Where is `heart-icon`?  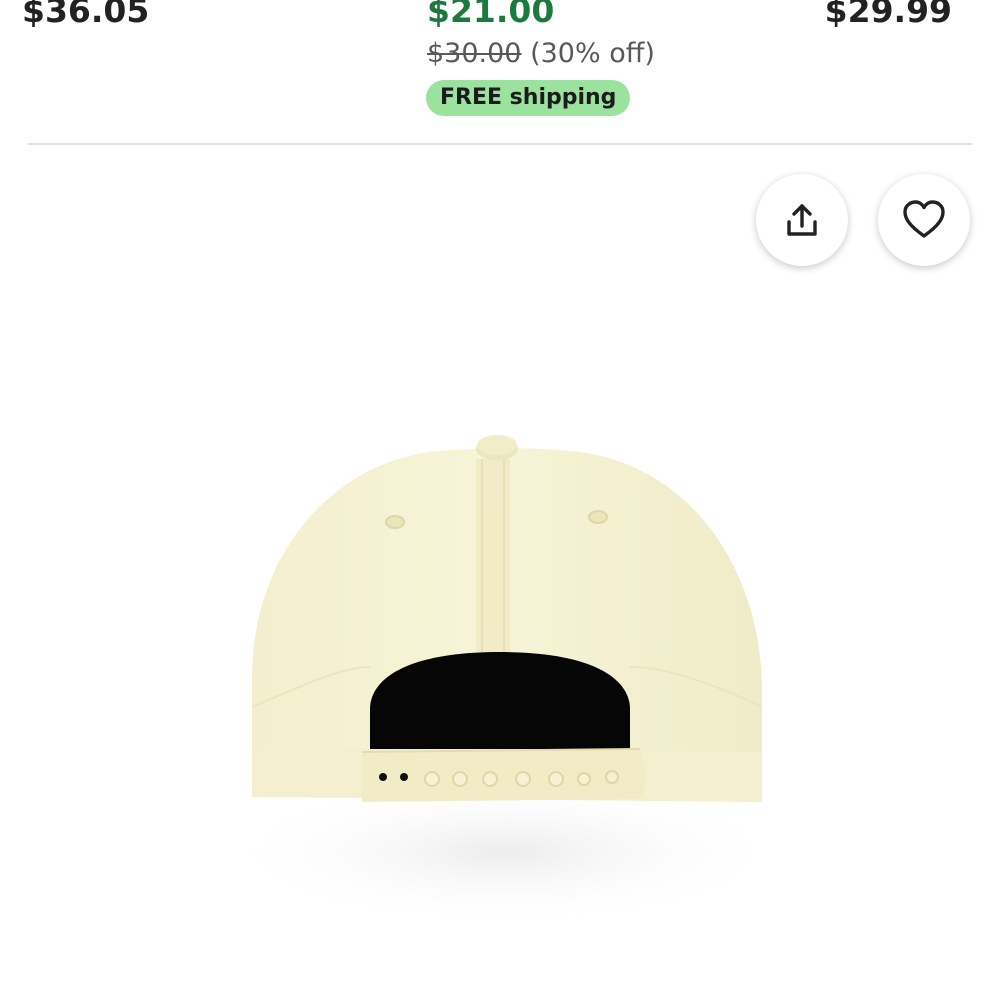
heart-icon is located at coordinates (924, 219).